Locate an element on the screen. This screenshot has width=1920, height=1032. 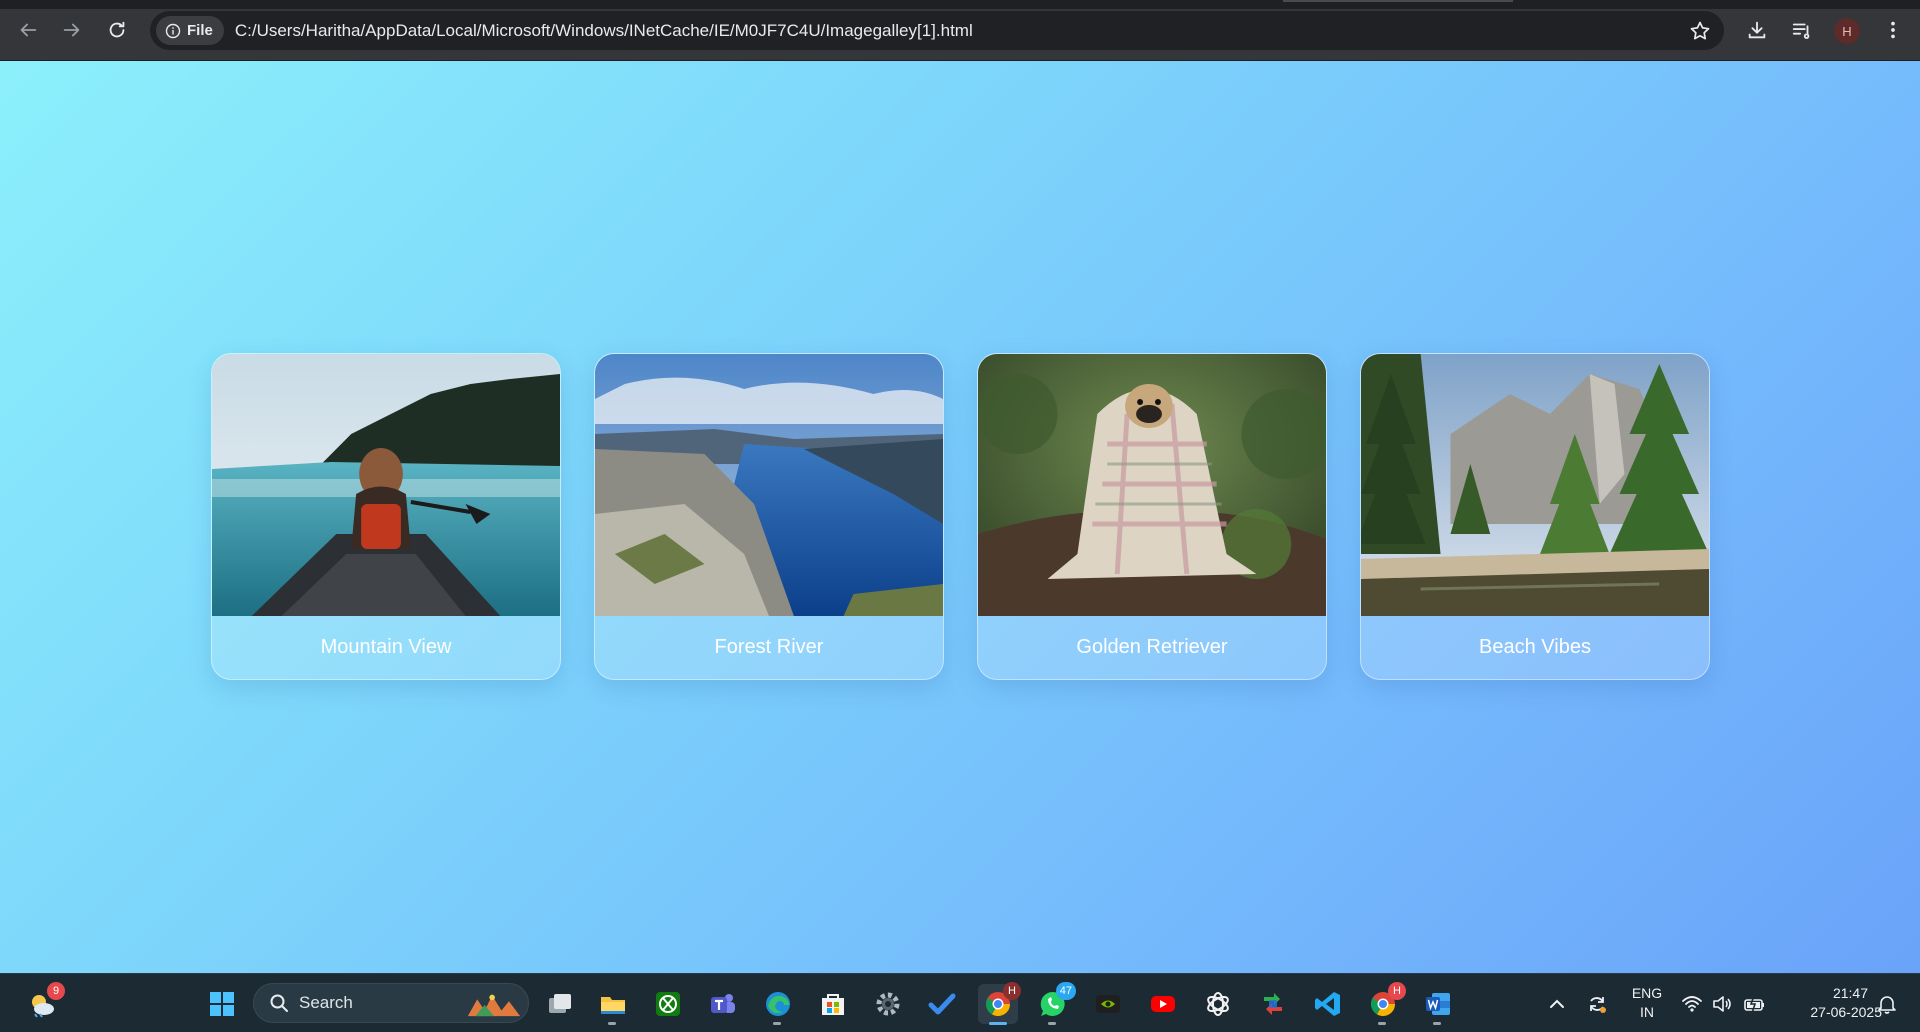
youtube-icon is located at coordinates (1163, 1004).